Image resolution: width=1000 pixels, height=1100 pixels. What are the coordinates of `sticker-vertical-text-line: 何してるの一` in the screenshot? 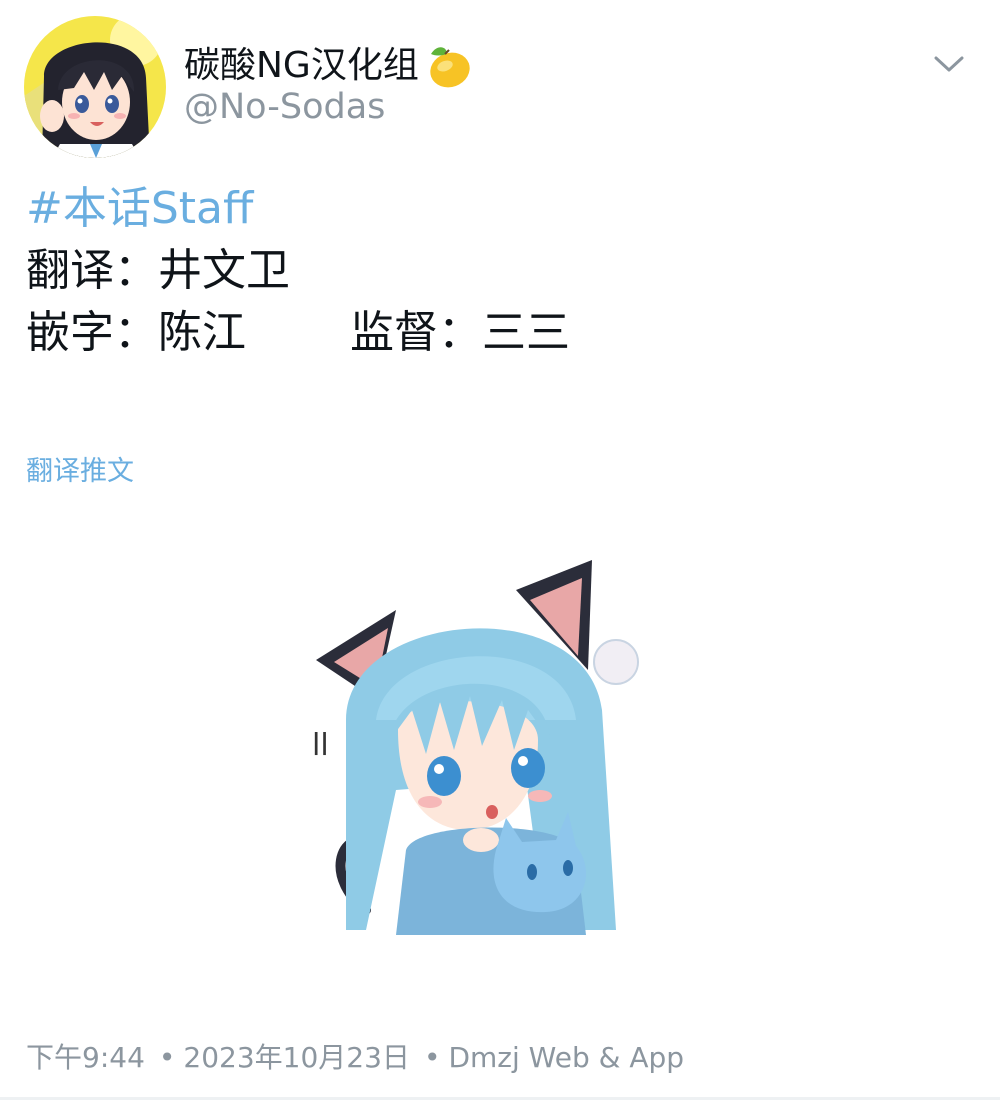 It's located at (673, 733).